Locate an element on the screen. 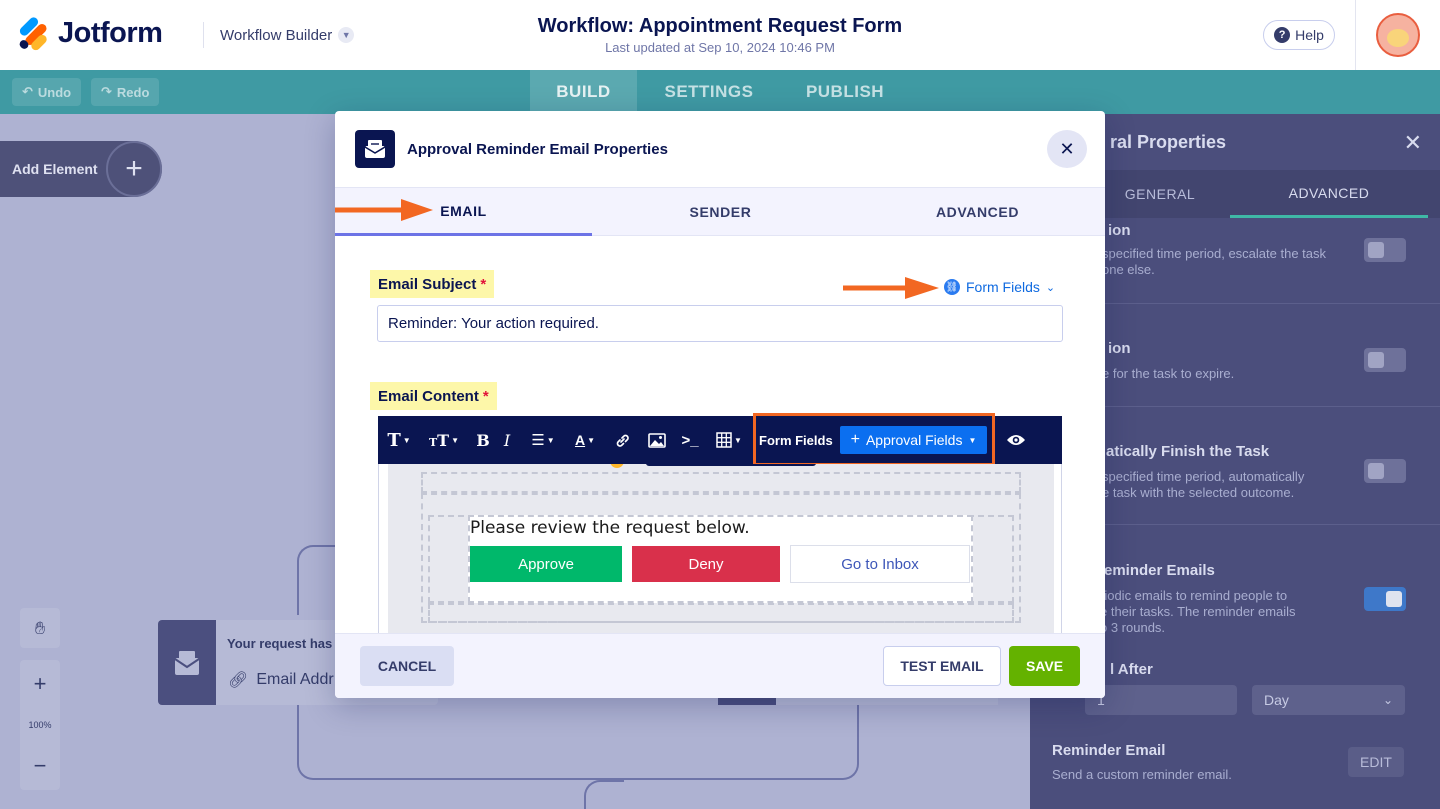 This screenshot has width=1440, height=809. send-after-input: 1 is located at coordinates (1161, 700).